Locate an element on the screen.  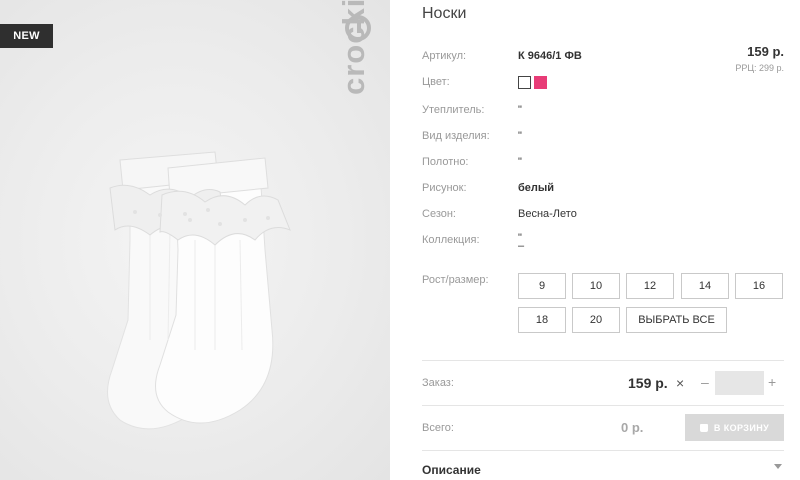
size-button-18: 18 is located at coordinates (542, 320).